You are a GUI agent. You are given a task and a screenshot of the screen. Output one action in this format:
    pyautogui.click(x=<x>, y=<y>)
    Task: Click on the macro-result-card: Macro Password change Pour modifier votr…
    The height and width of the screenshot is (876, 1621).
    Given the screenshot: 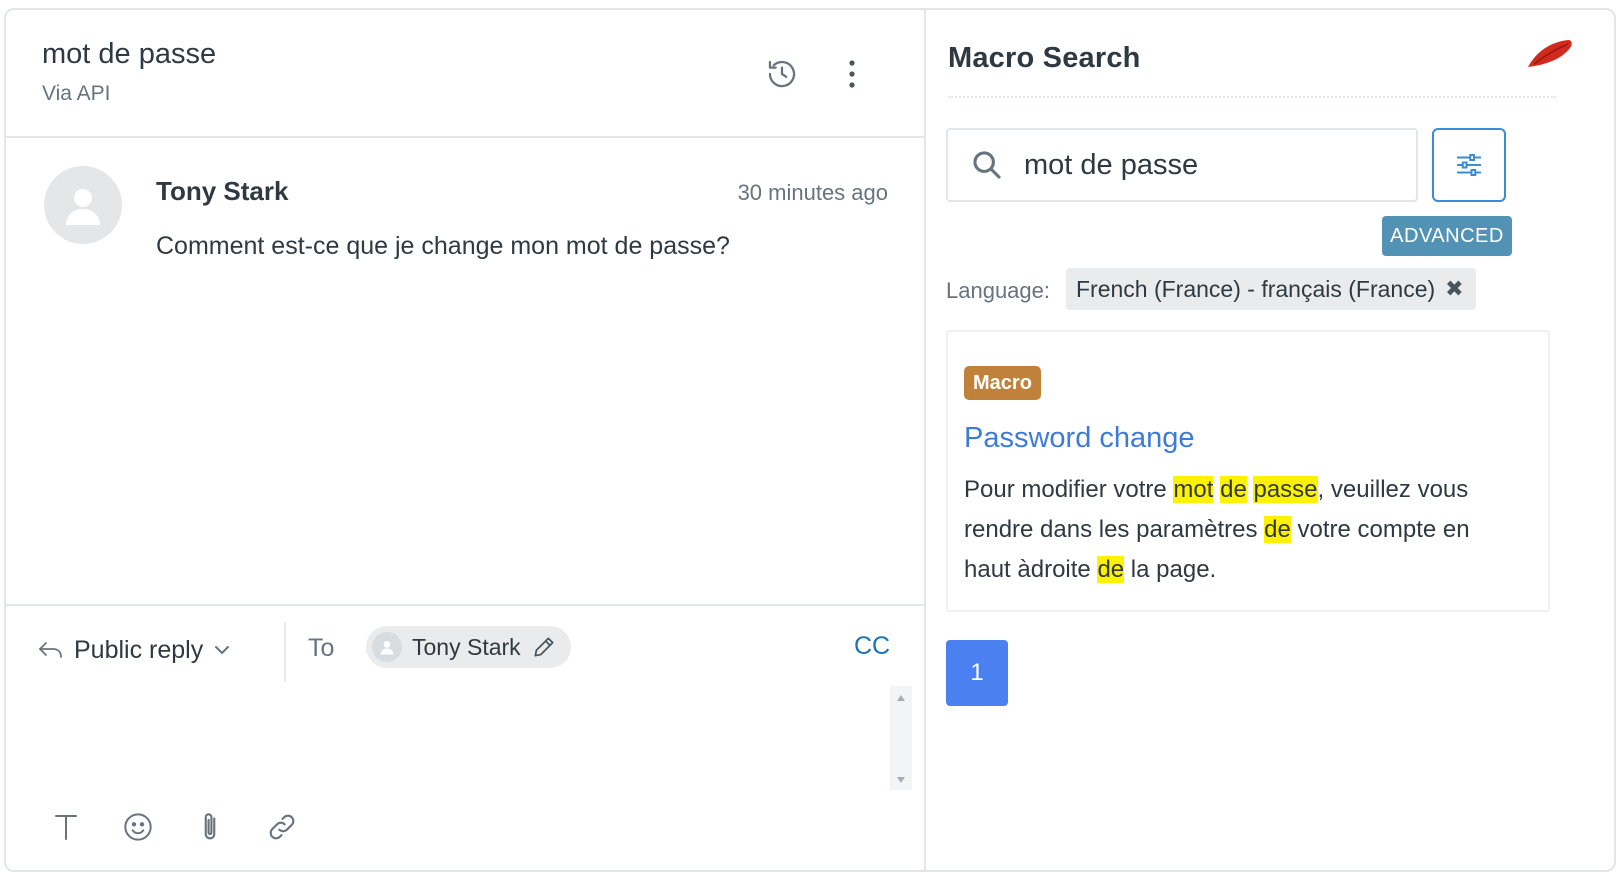 What is the action you would take?
    pyautogui.click(x=1248, y=471)
    